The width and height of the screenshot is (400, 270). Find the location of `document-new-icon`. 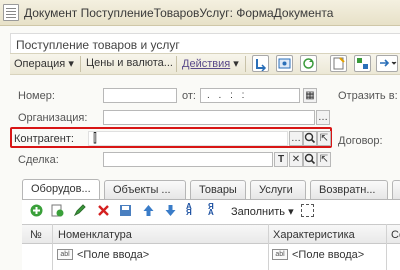

document-new-icon is located at coordinates (338, 63).